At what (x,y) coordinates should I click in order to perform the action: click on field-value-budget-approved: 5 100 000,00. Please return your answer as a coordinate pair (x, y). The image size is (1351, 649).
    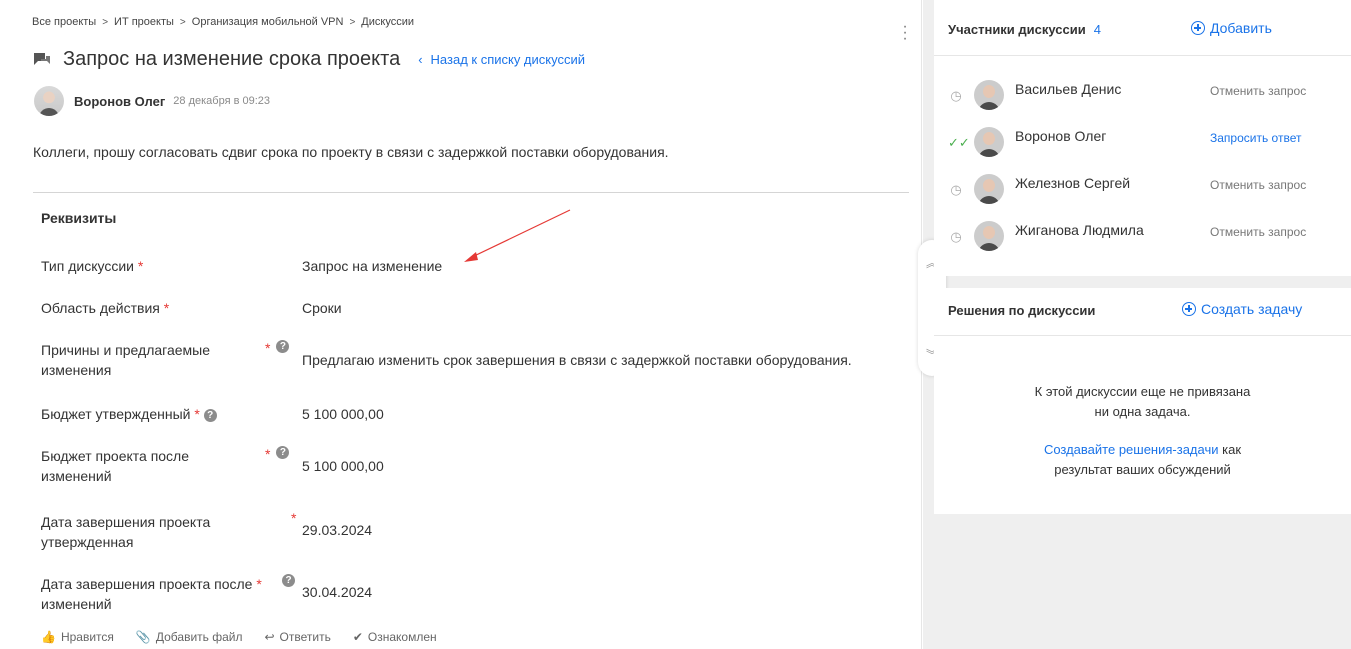
    Looking at the image, I should click on (343, 414).